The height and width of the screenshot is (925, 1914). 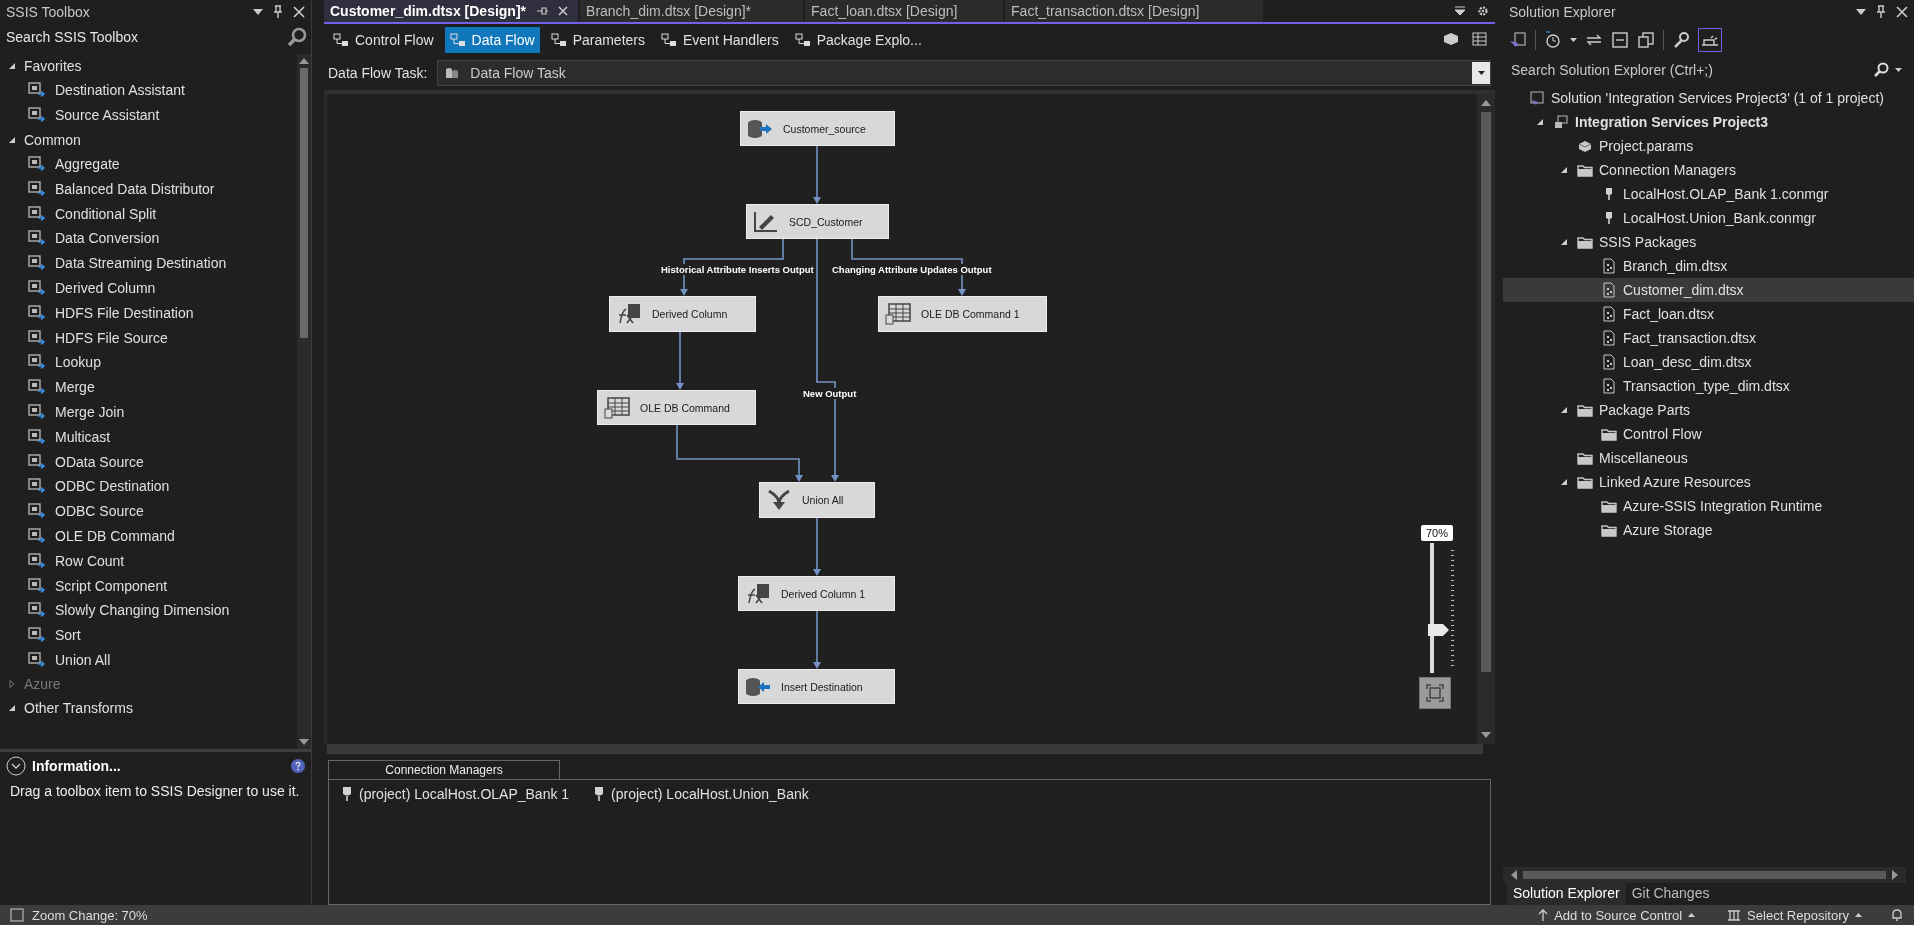 What do you see at coordinates (383, 40) in the screenshot?
I see `designer-tab: Control Flow` at bounding box center [383, 40].